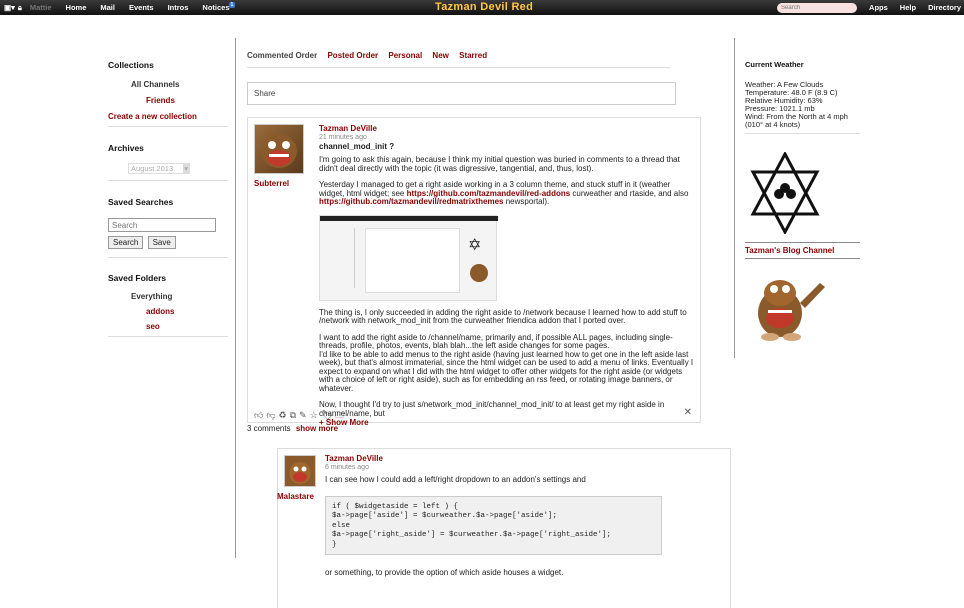  What do you see at coordinates (178, 7) in the screenshot?
I see `nav-intros: Intros` at bounding box center [178, 7].